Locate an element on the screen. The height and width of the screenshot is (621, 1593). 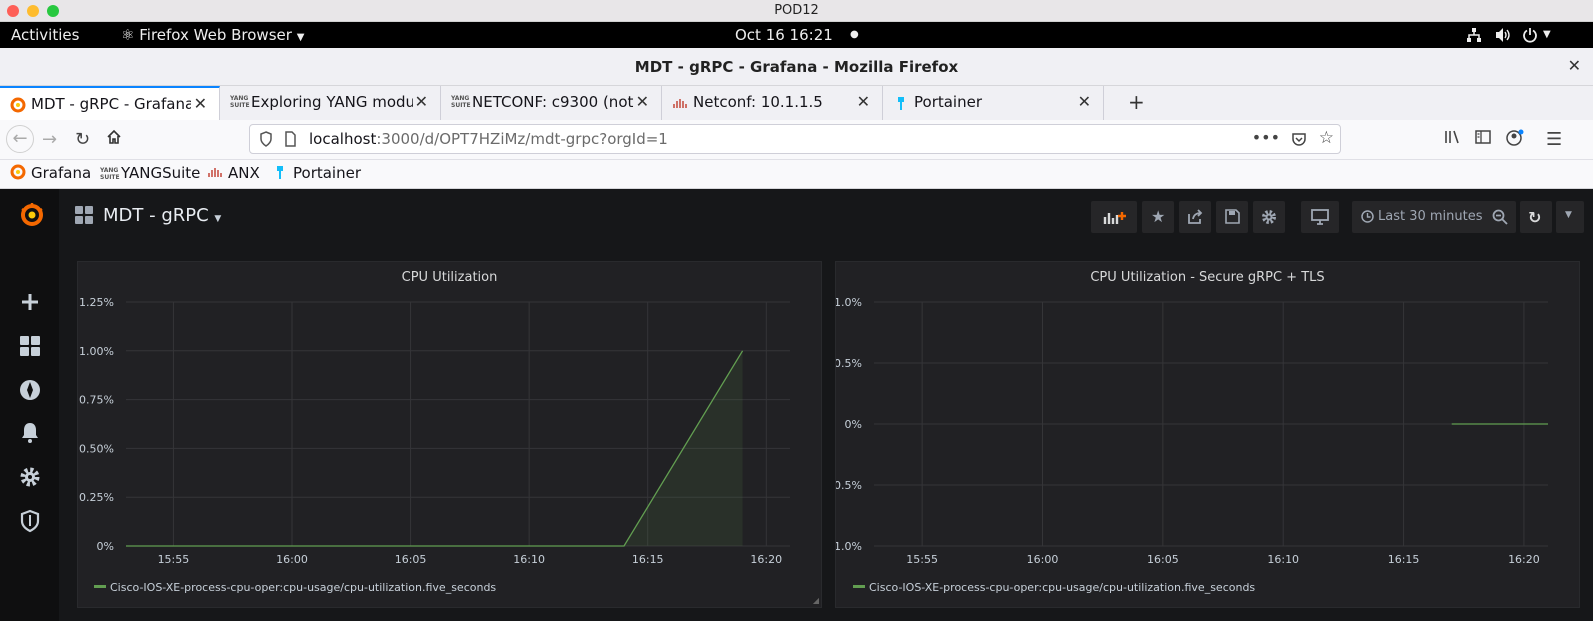
bookmark-portainer: Portainer is located at coordinates (316, 173).